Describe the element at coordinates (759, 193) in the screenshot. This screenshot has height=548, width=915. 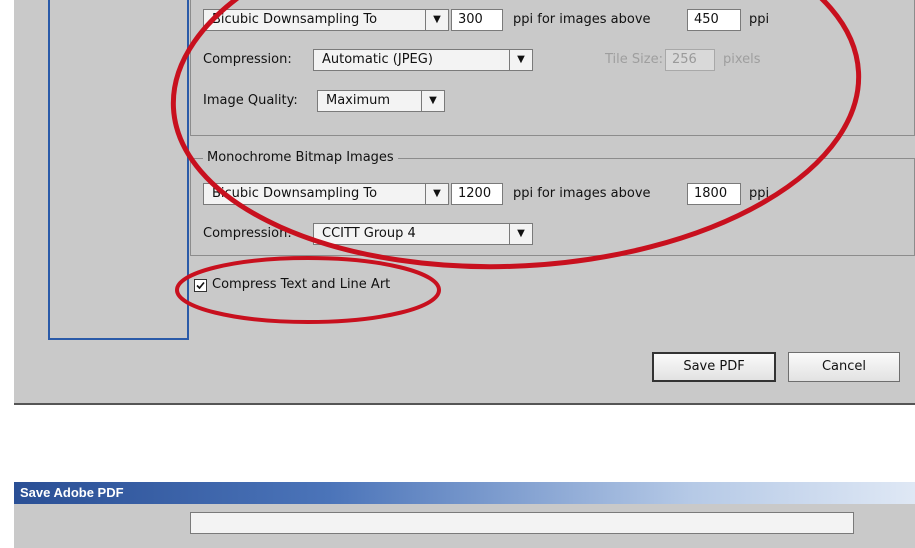
I see `mono-above-unit: ppi` at that location.